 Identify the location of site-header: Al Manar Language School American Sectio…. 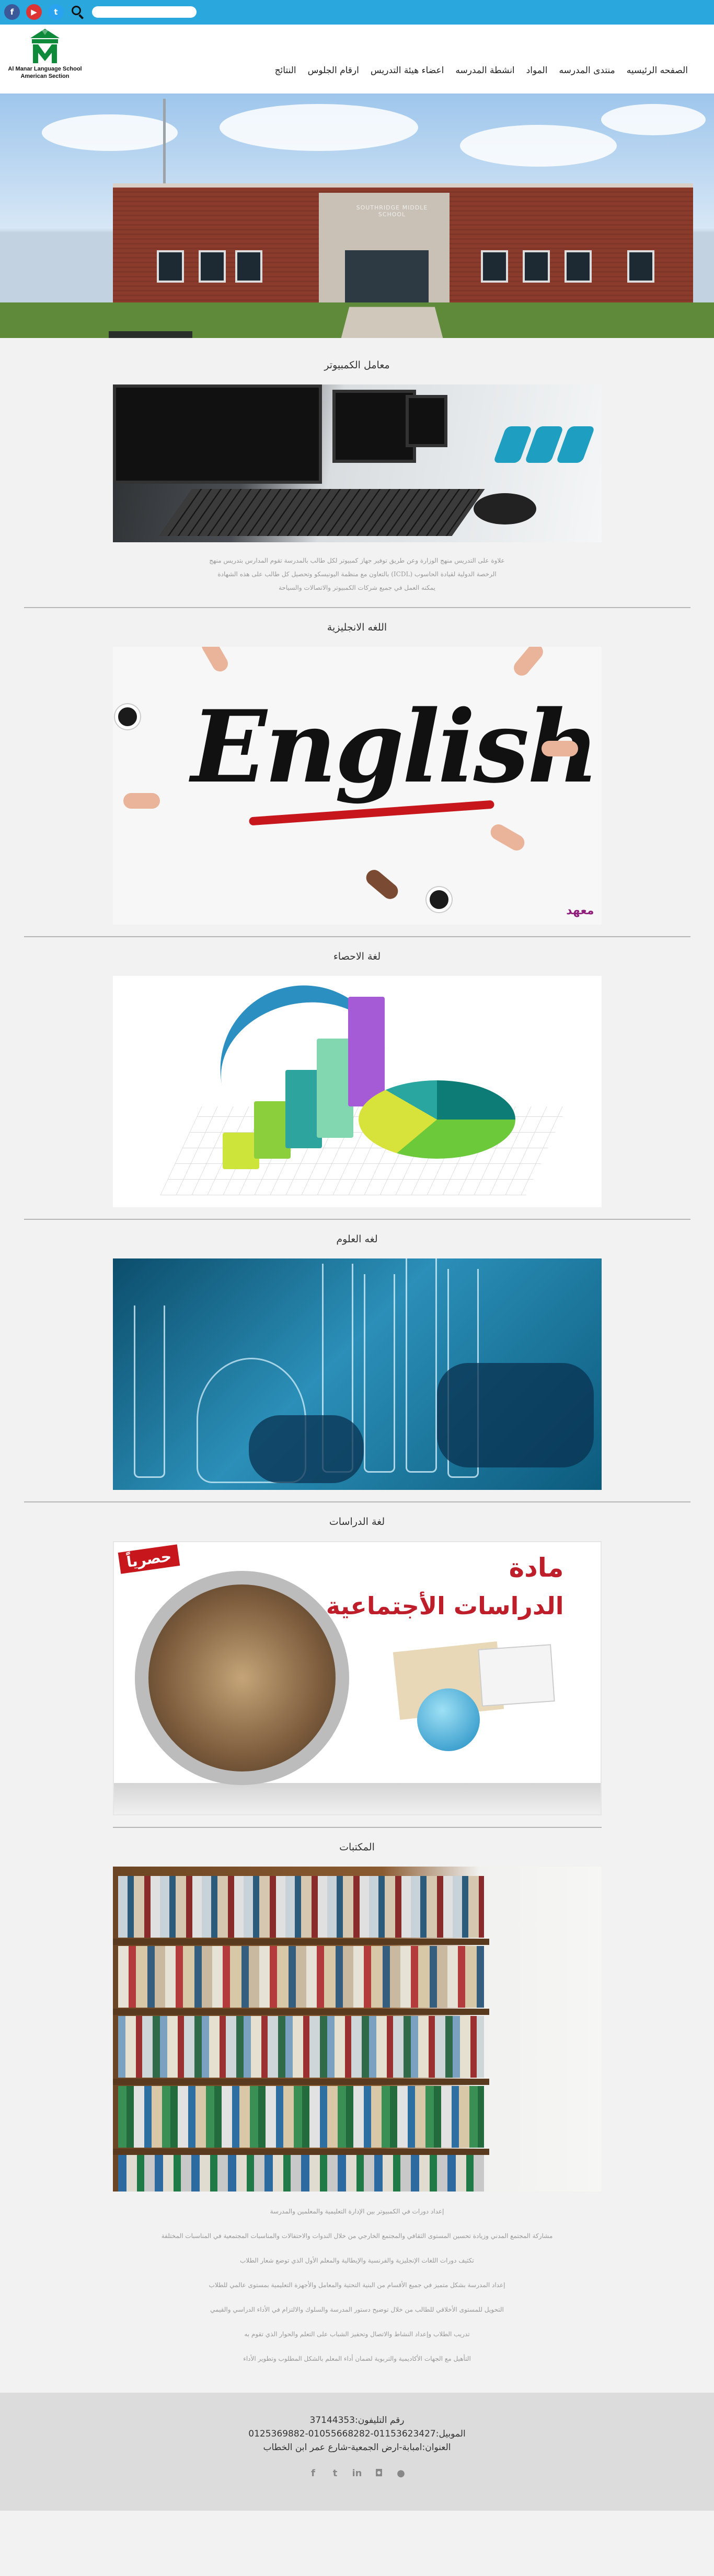
(357, 59).